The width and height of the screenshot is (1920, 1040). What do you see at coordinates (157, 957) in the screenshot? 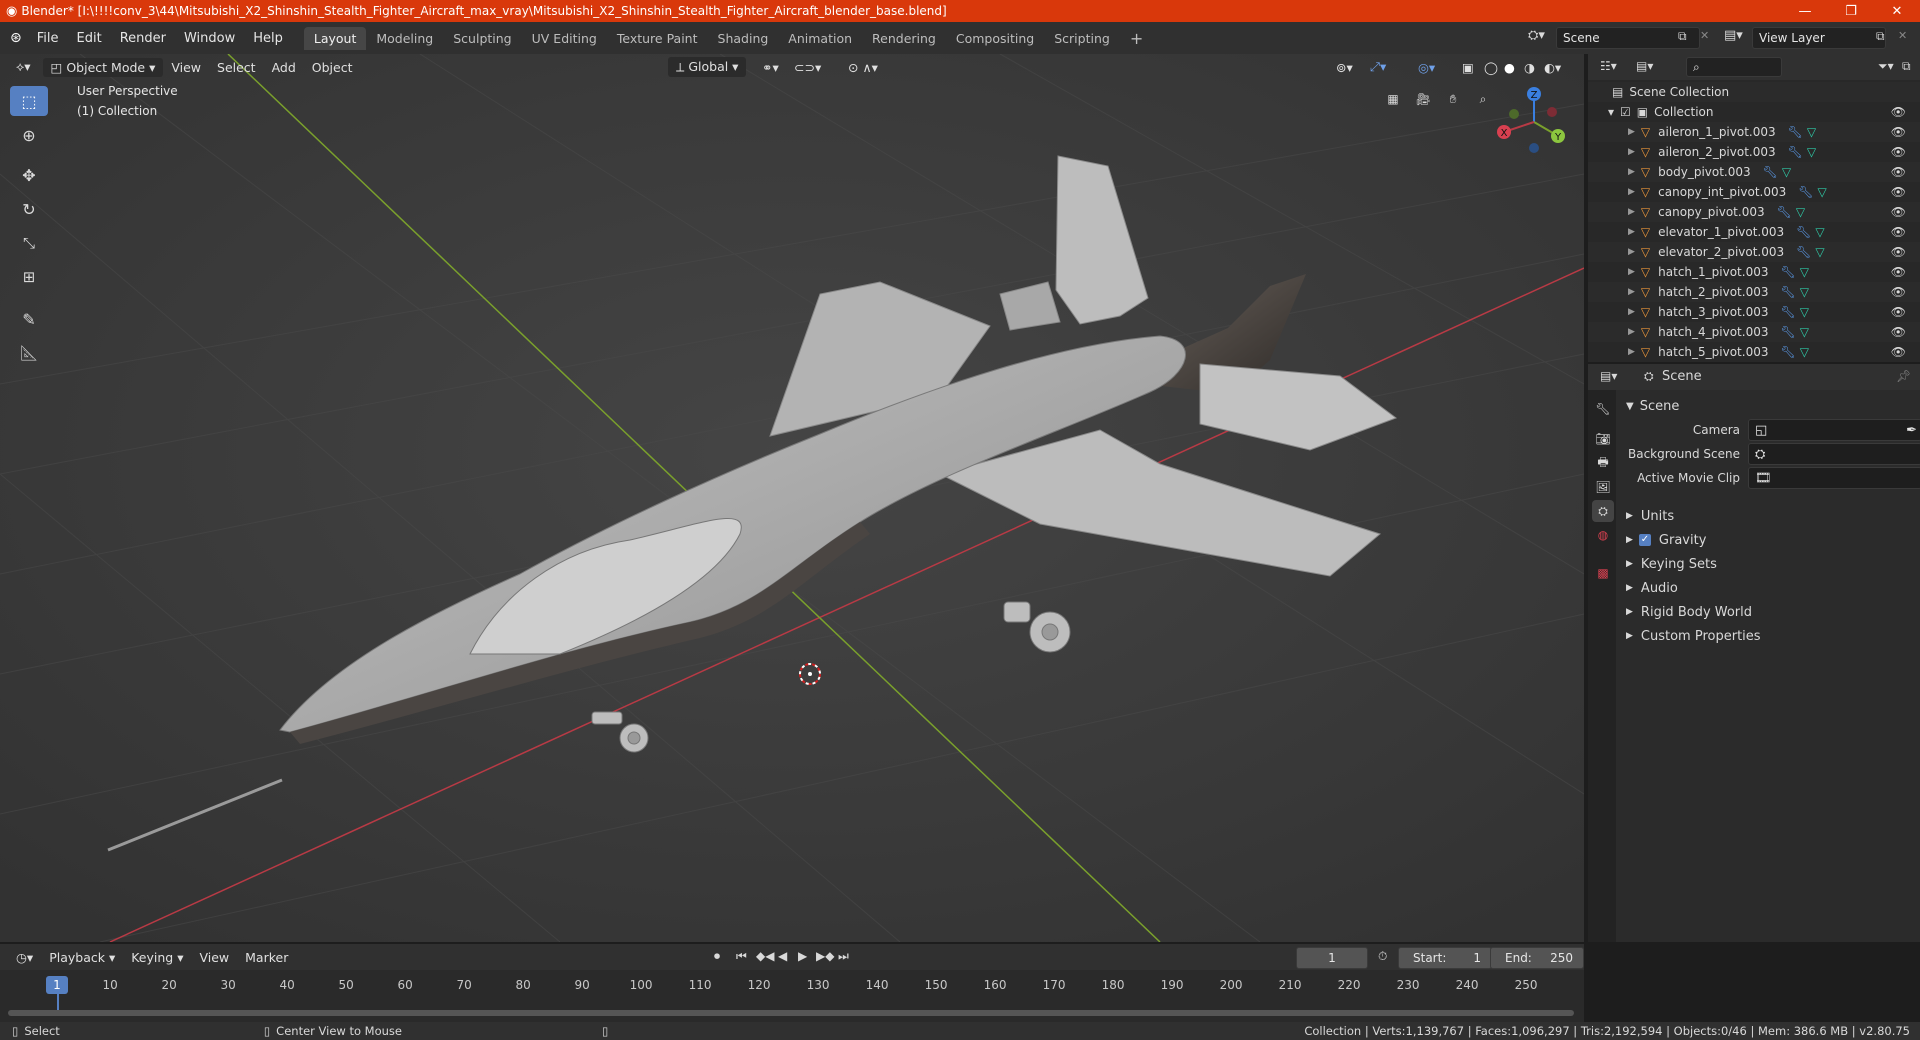
I see `timeline-menu-keying: Keying ▾` at bounding box center [157, 957].